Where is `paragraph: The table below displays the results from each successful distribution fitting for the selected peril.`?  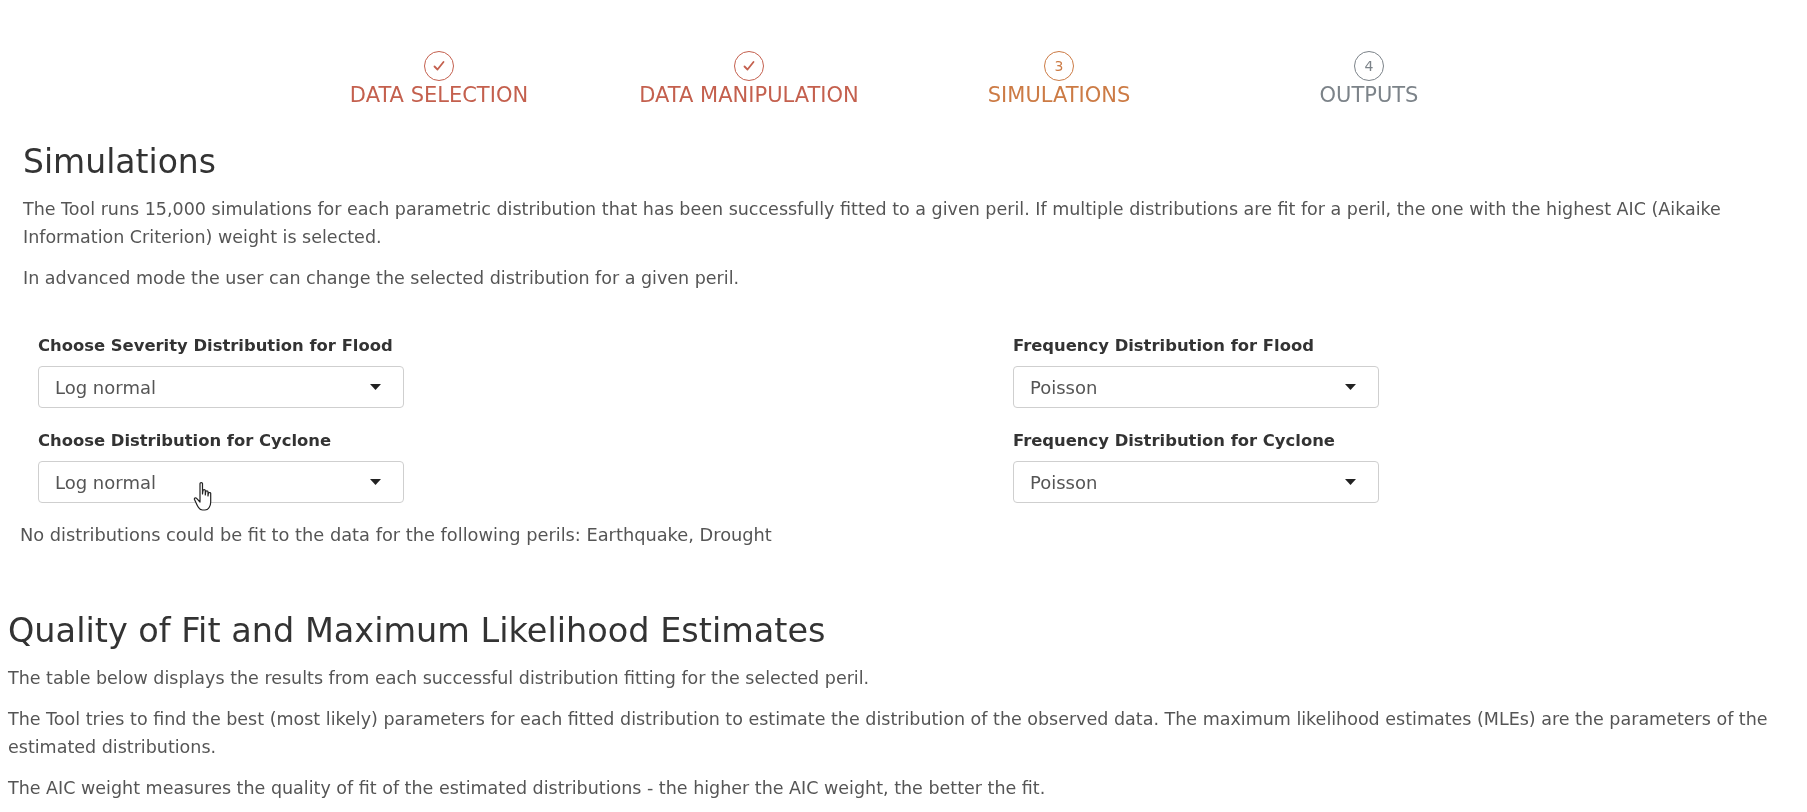 paragraph: The table below displays the results from each successful distribution fitting for the selected peril. is located at coordinates (439, 678).